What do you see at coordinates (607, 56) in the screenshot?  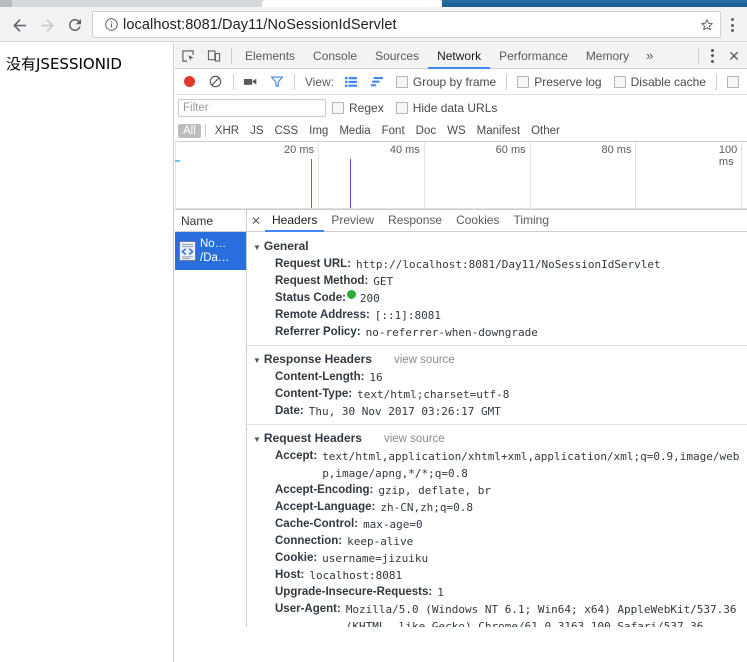 I see `tab-memory: Memory` at bounding box center [607, 56].